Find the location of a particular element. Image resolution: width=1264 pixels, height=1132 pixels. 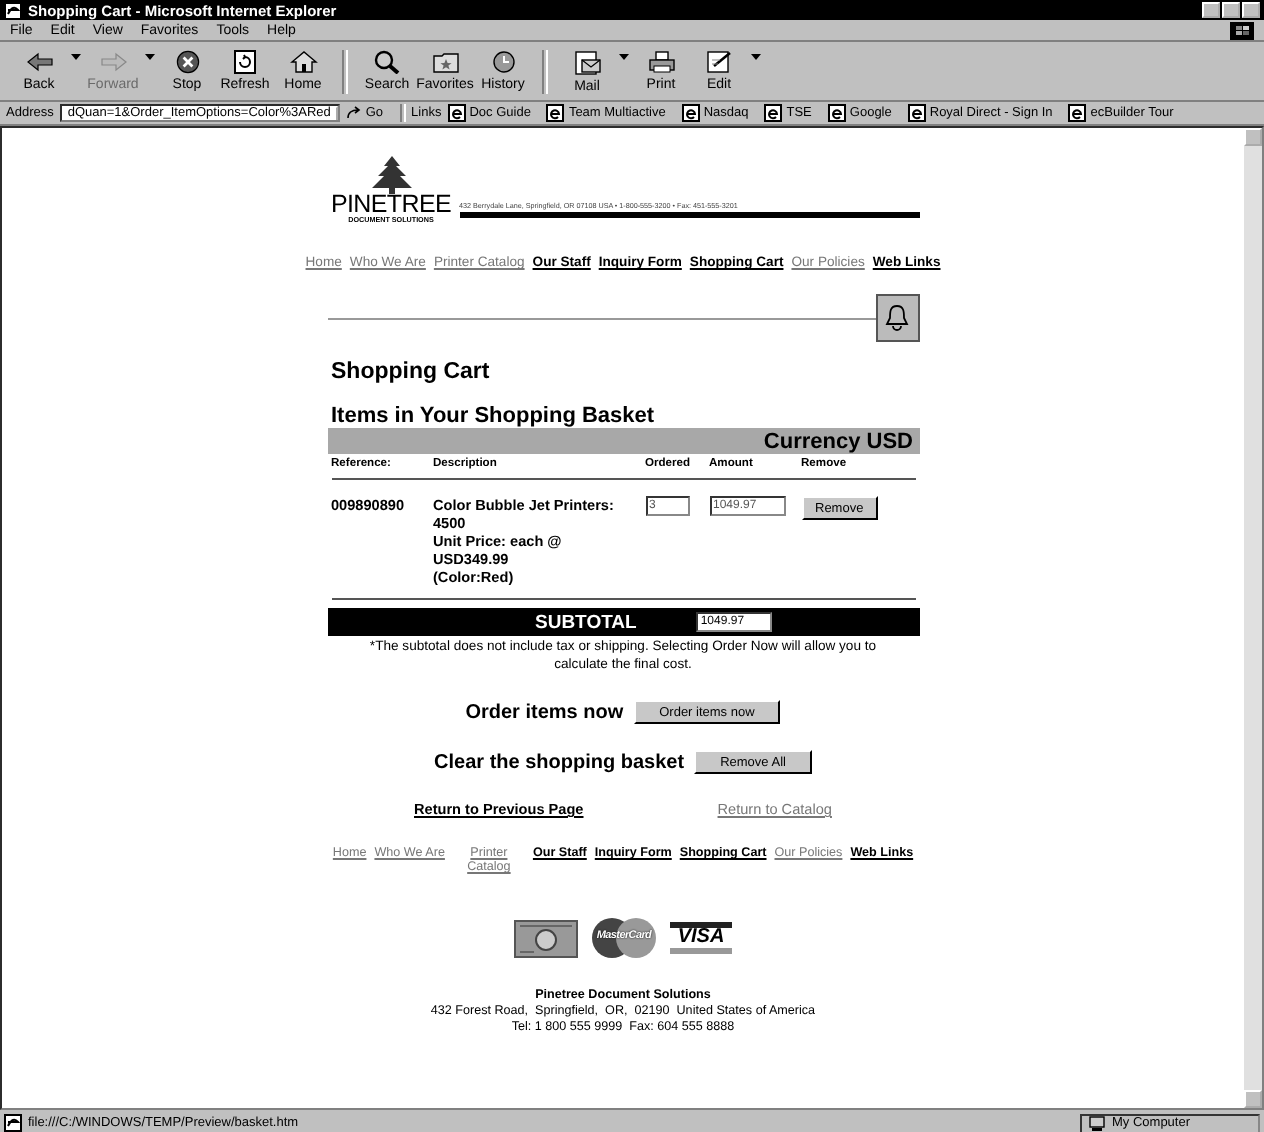

folder-icon is located at coordinates (445, 62).